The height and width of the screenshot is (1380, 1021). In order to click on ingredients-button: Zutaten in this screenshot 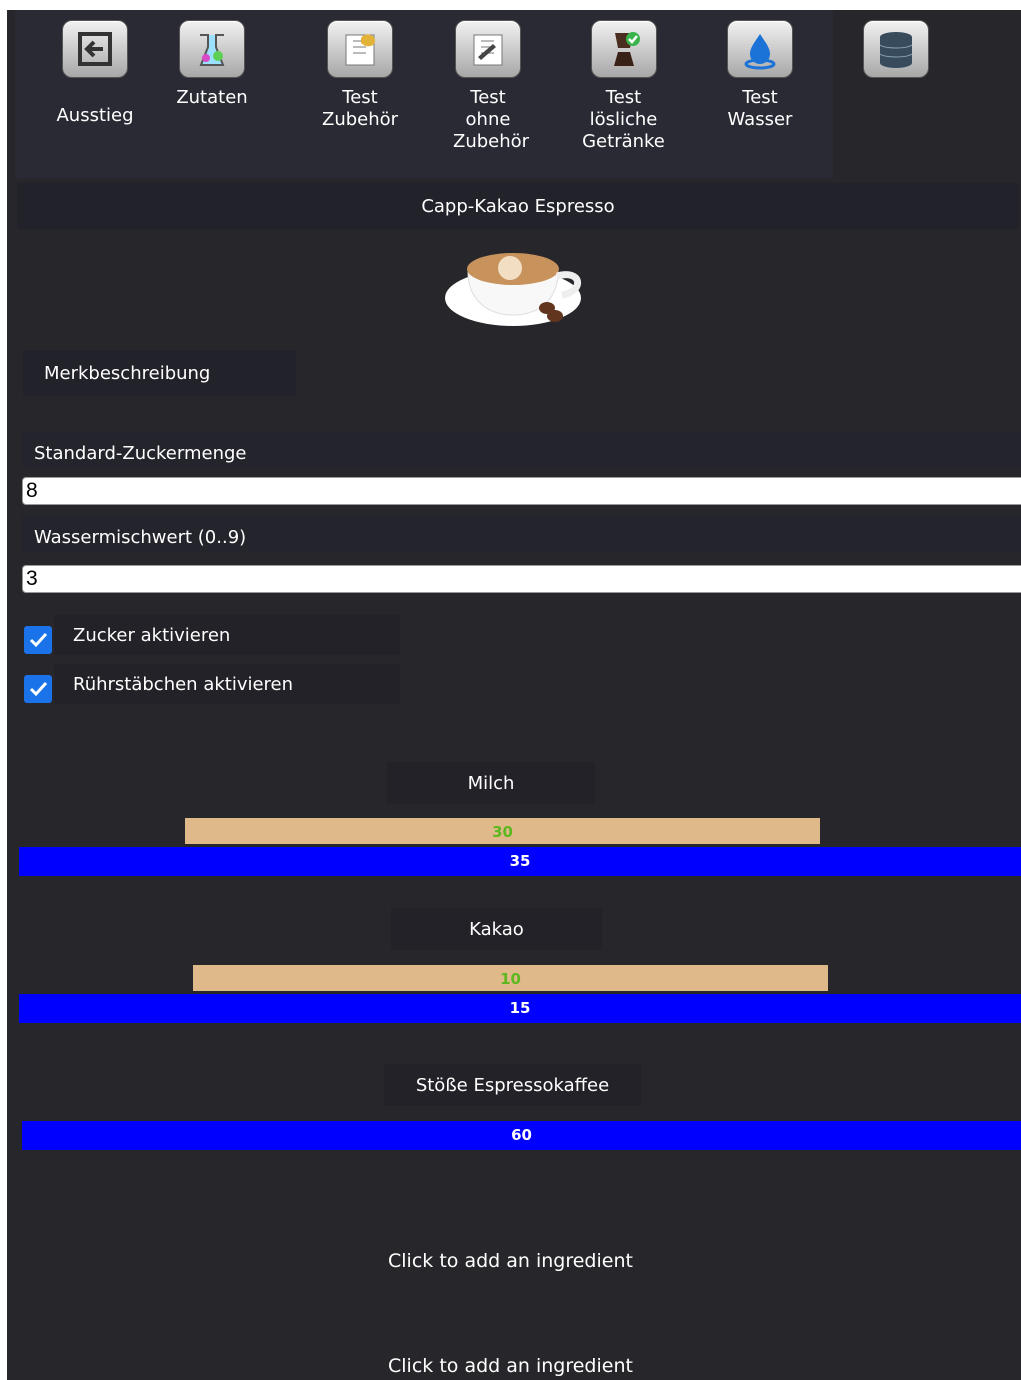, I will do `click(212, 64)`.